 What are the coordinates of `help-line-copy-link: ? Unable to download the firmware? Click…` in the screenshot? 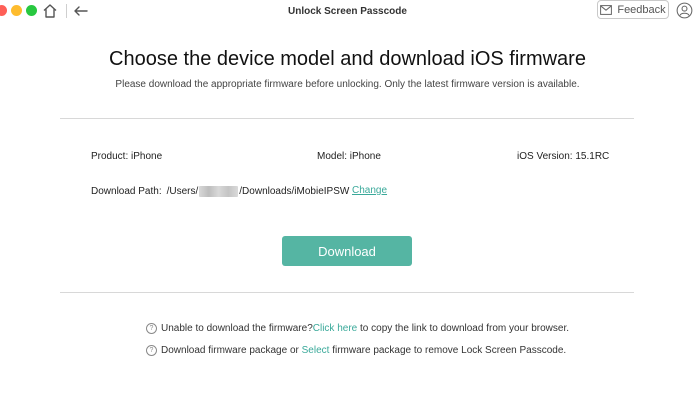 It's located at (357, 328).